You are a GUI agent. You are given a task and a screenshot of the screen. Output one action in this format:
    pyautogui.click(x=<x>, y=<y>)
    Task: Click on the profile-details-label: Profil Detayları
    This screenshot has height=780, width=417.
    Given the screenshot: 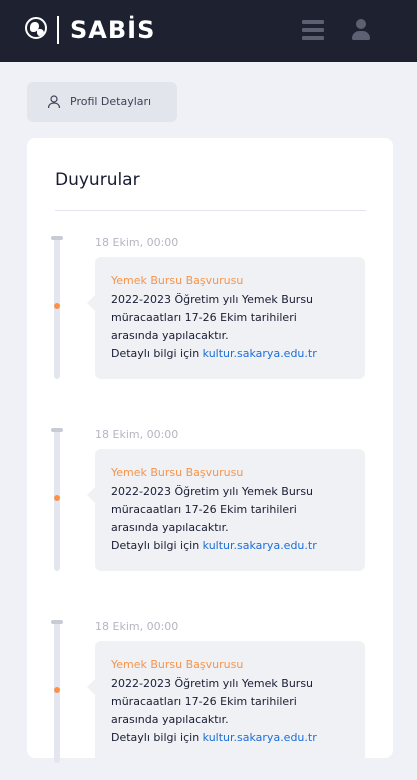 What is the action you would take?
    pyautogui.click(x=111, y=101)
    